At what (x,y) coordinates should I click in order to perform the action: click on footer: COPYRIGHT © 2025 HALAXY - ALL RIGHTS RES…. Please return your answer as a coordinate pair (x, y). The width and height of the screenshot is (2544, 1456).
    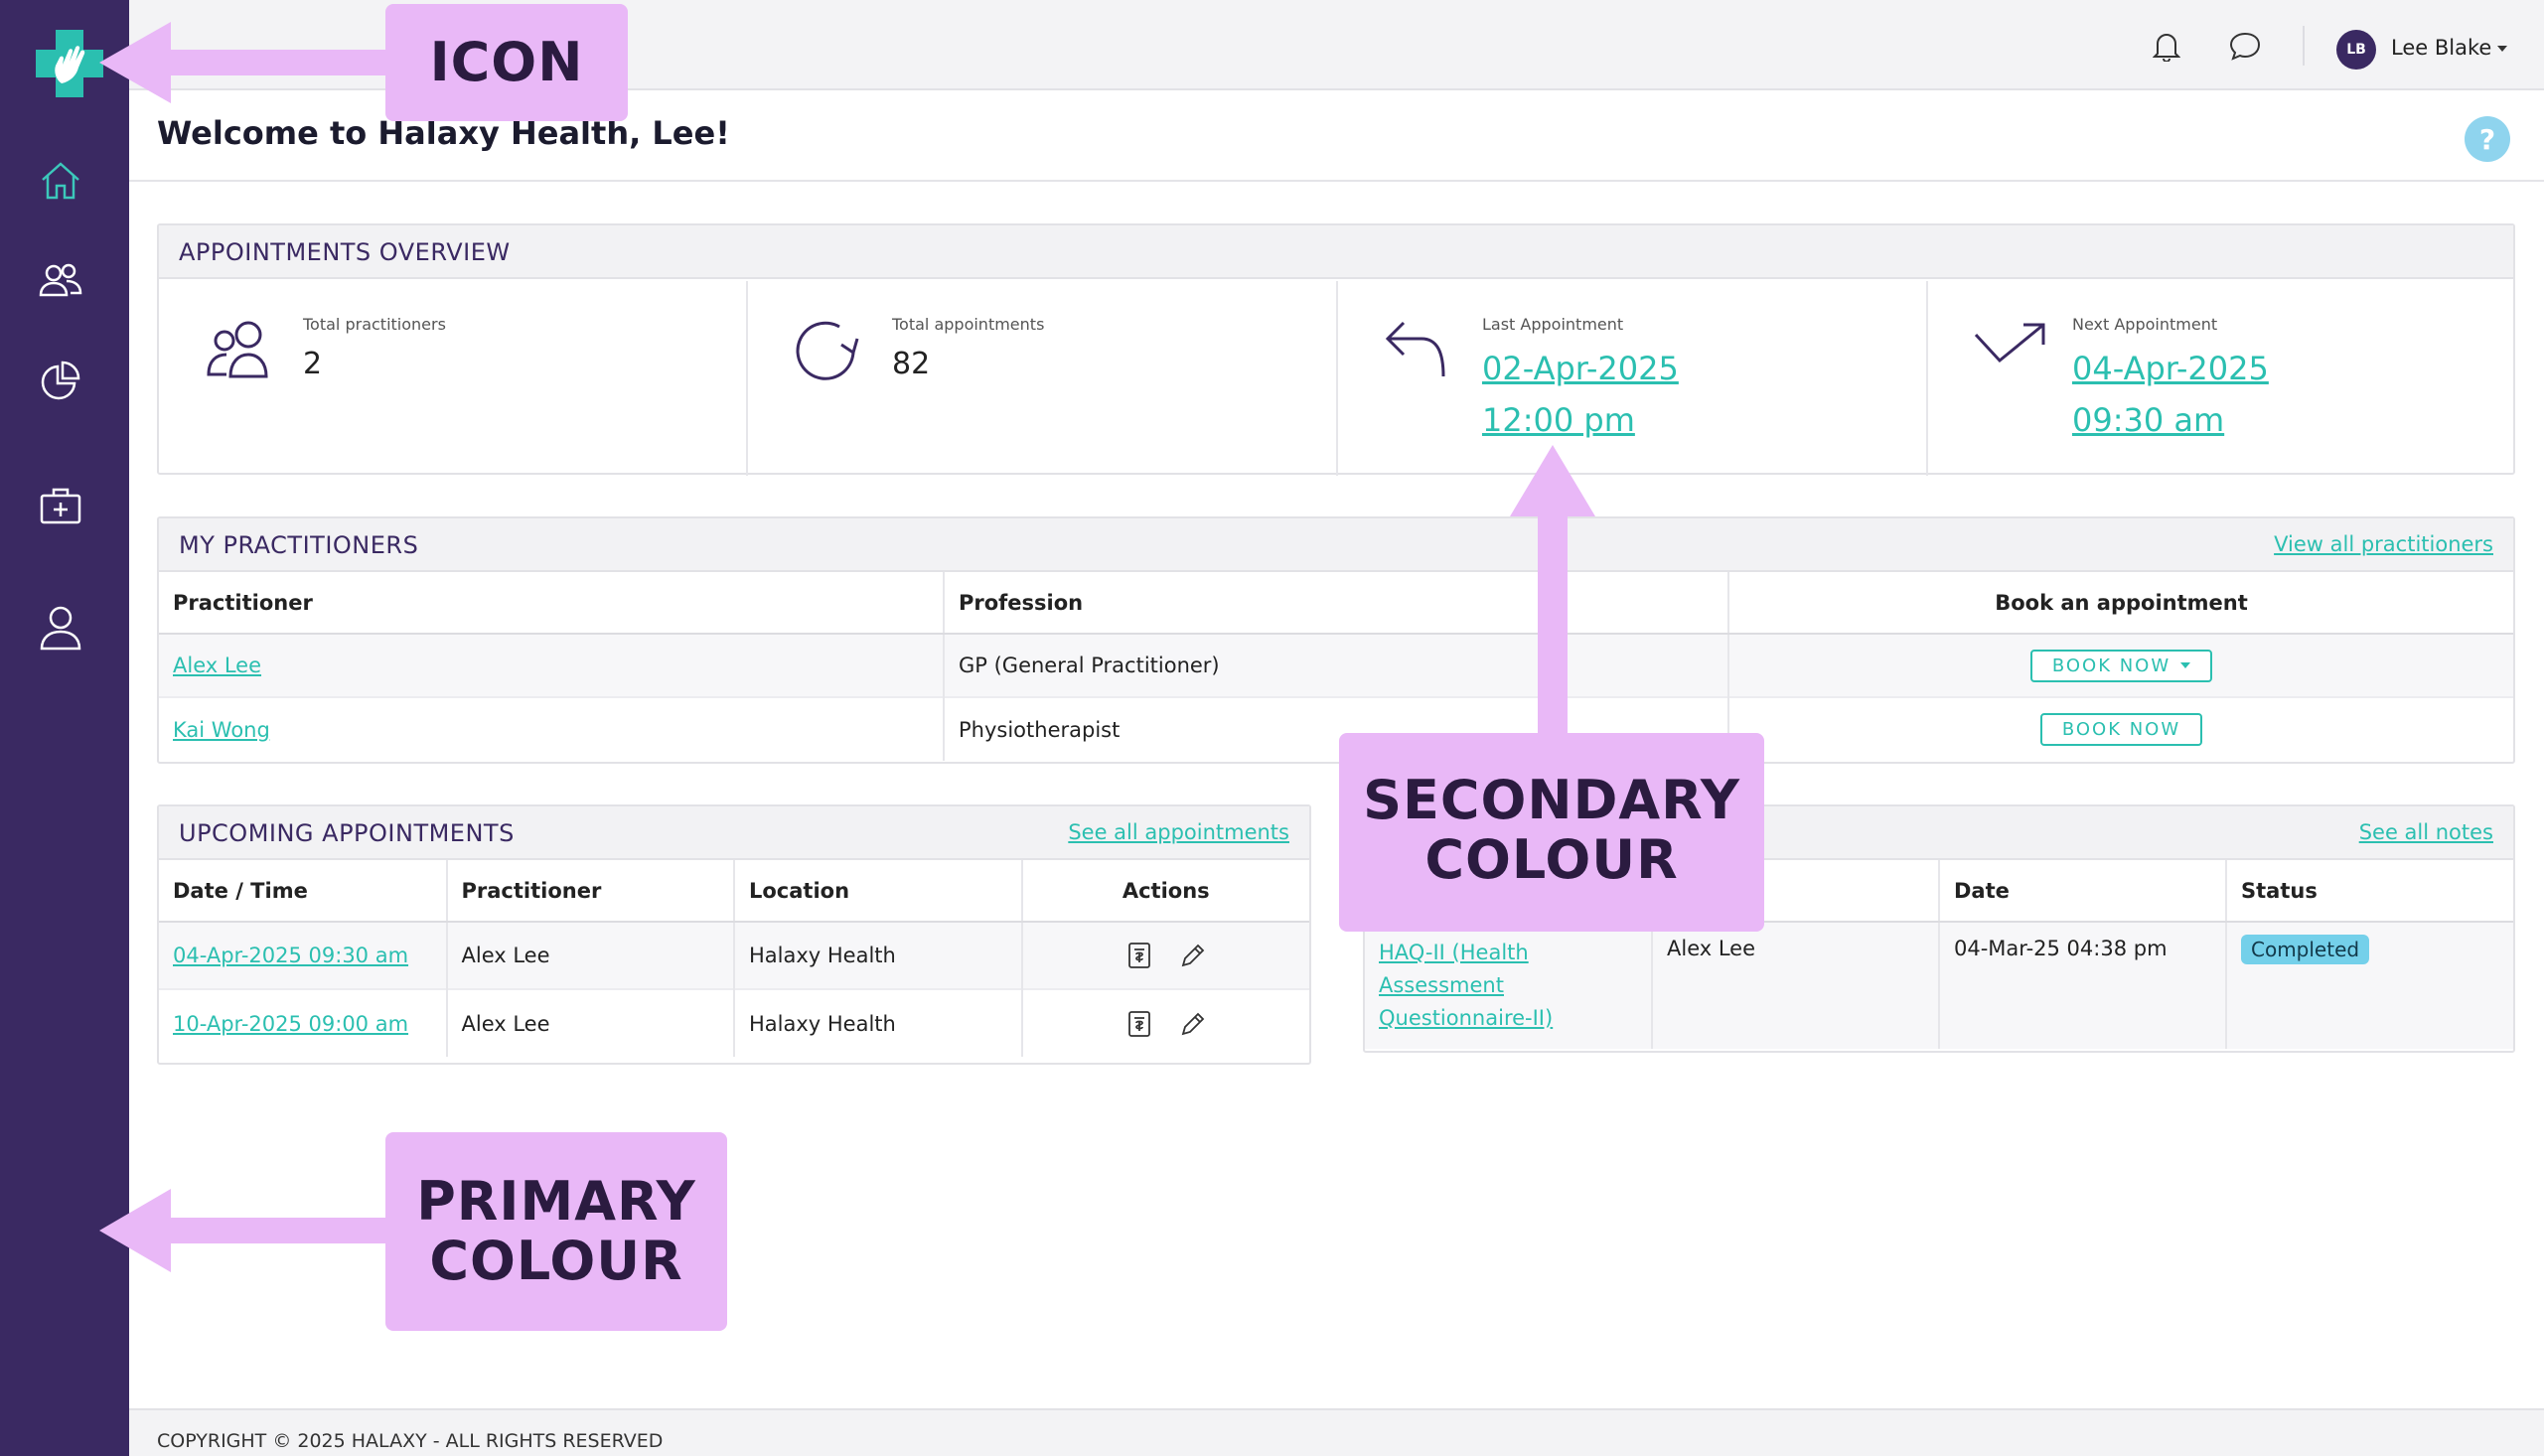
    Looking at the image, I should click on (1336, 1432).